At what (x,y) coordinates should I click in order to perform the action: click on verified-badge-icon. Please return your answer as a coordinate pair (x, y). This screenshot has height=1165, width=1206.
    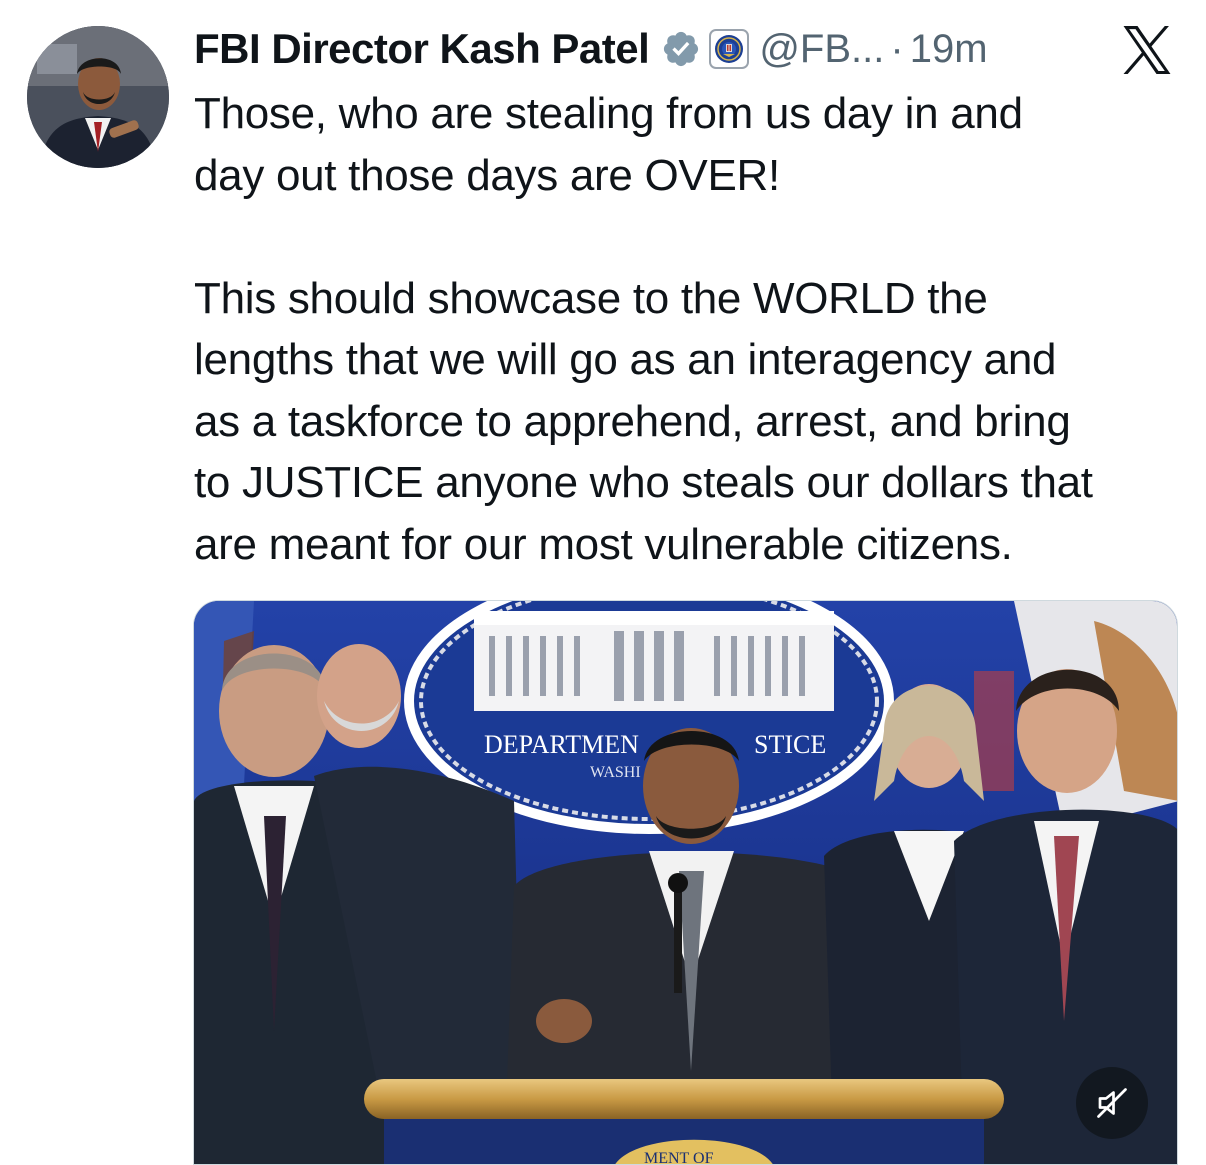
    Looking at the image, I should click on (681, 49).